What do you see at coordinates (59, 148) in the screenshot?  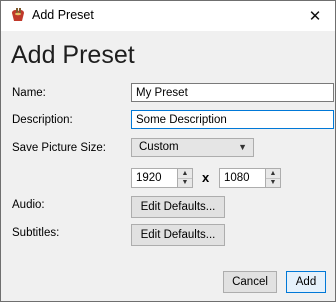 I see `picture-size-label: Save Picture Size:` at bounding box center [59, 148].